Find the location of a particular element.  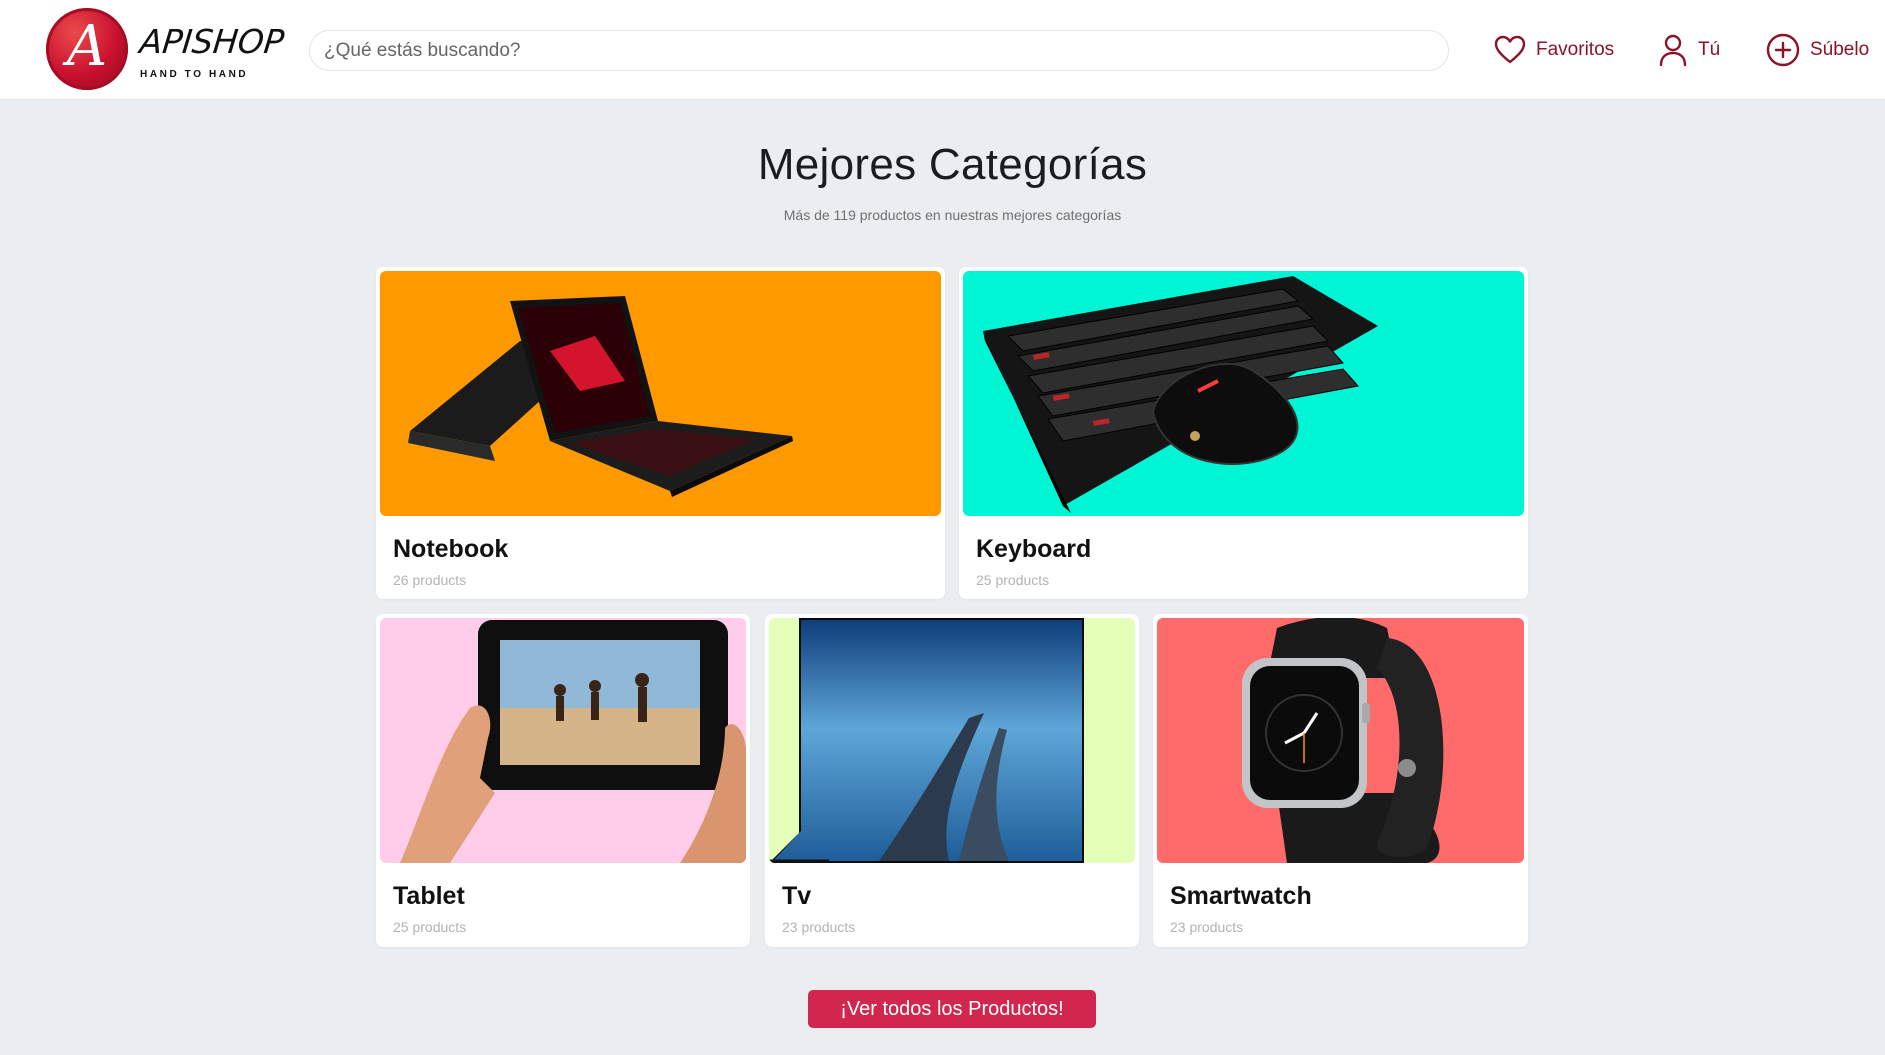

category-card-keyboard: Keyboard 25 products is located at coordinates (1243, 433).